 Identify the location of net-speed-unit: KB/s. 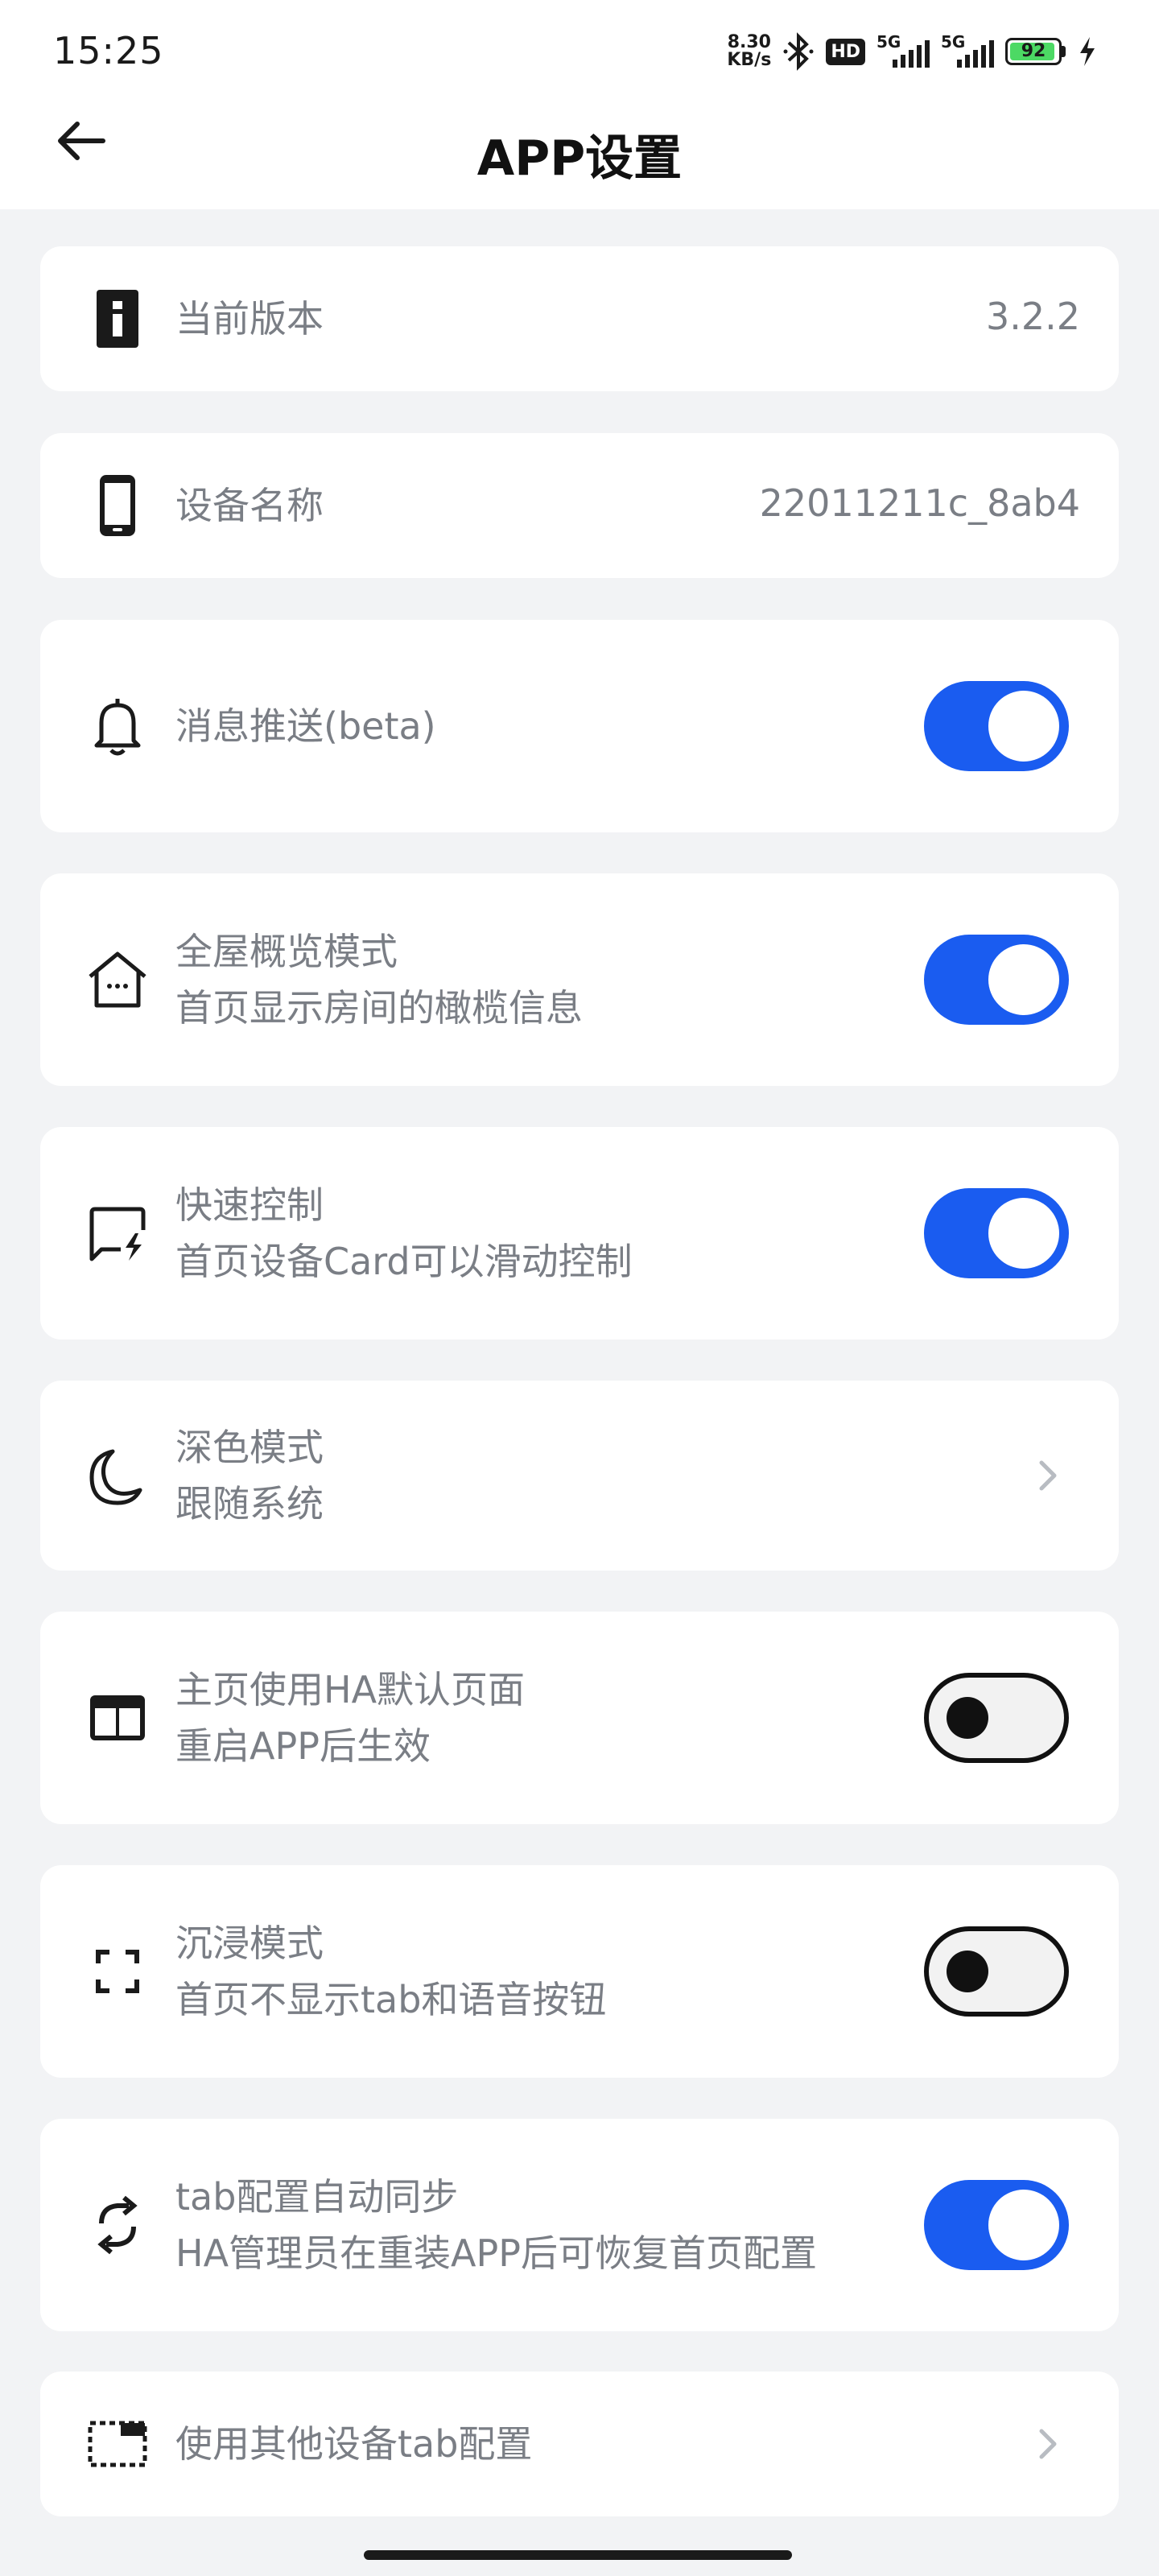
(749, 60).